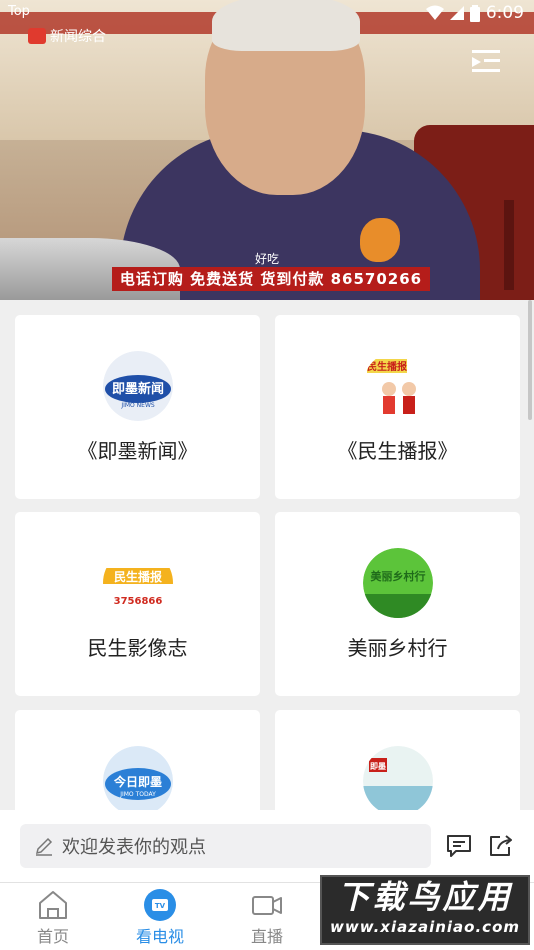  I want to click on episode-list-icon, so click(486, 61).